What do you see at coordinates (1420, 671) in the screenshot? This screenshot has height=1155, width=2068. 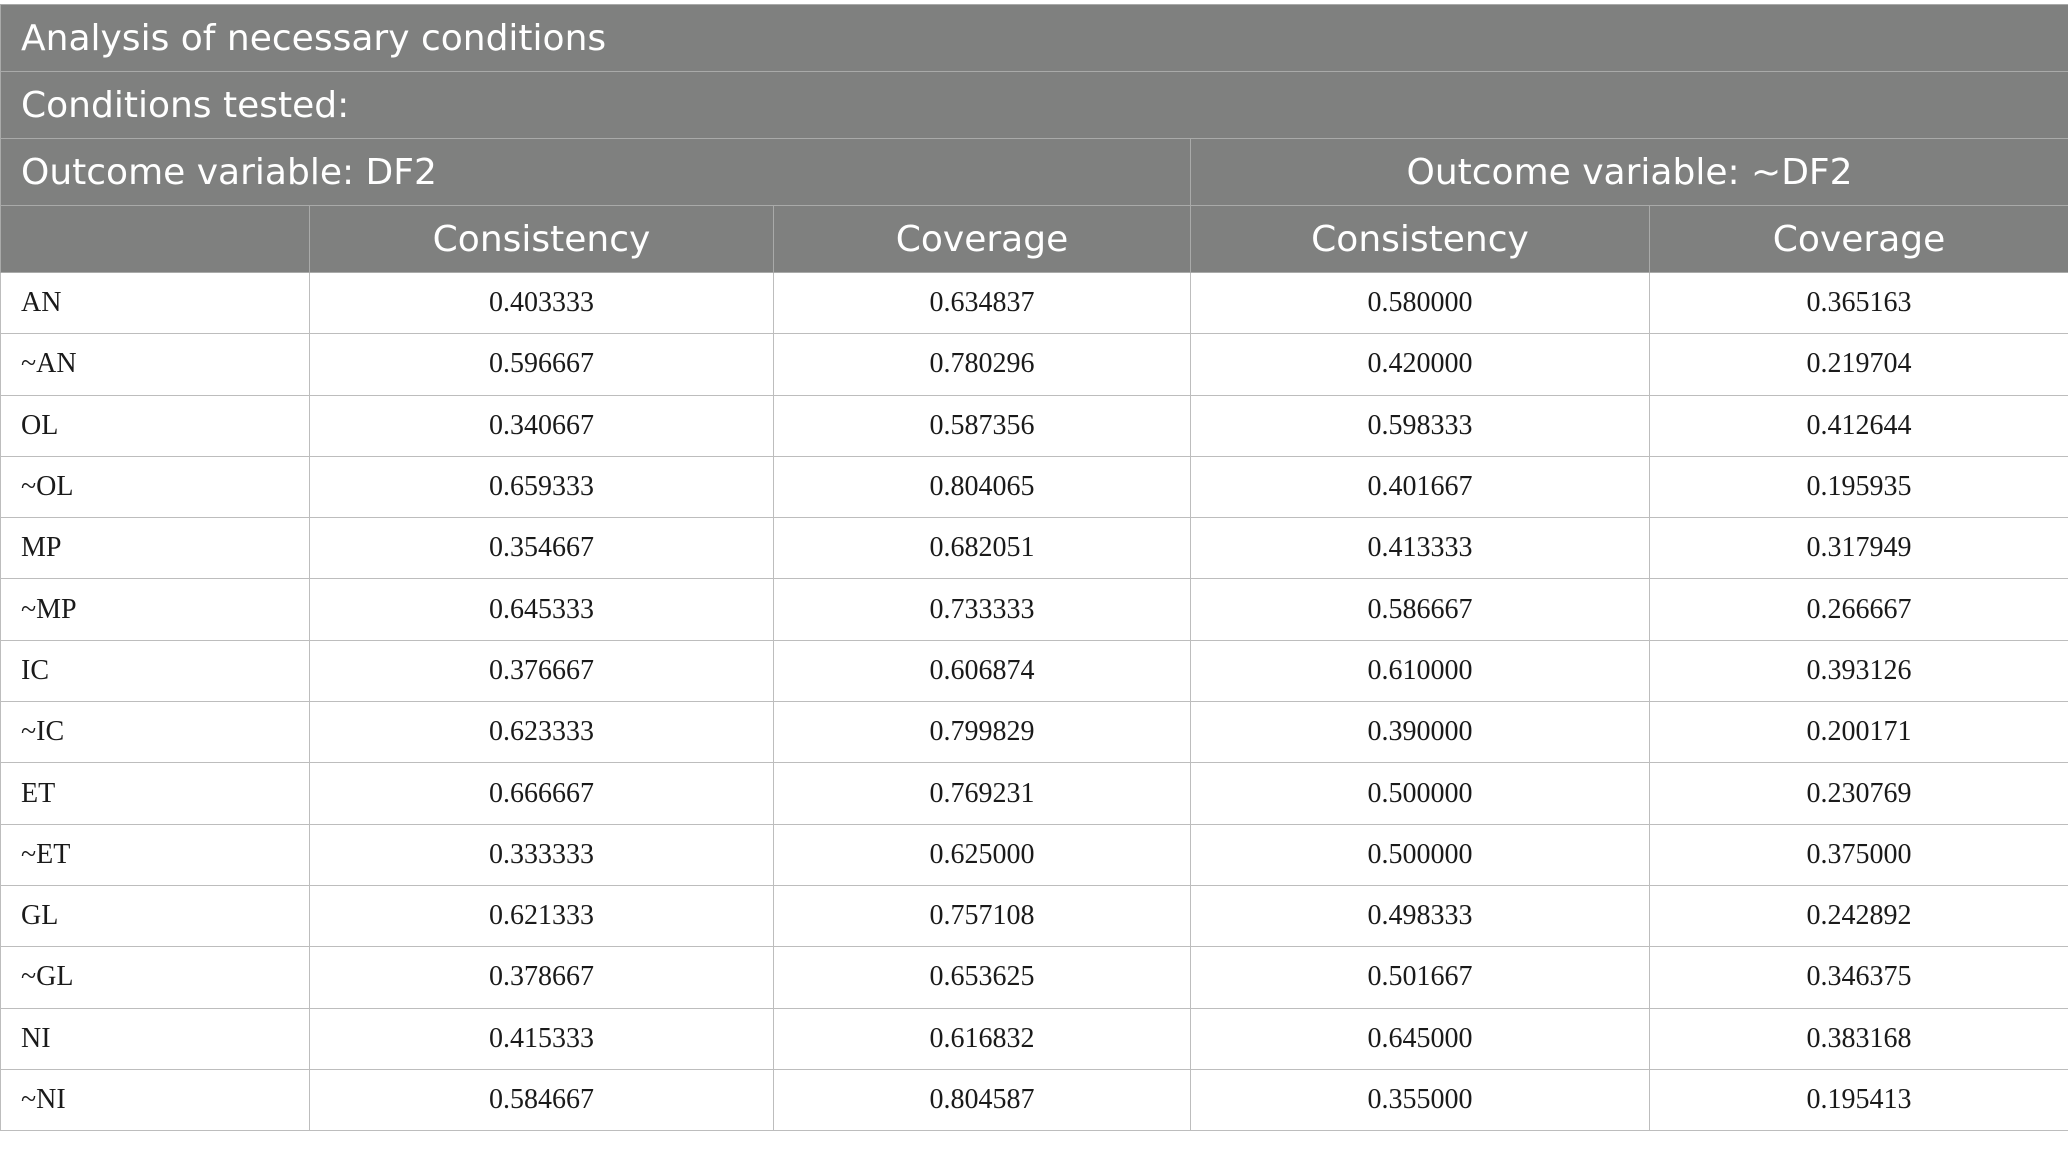 I see `consistency-not-df2-cell: 0.610000` at bounding box center [1420, 671].